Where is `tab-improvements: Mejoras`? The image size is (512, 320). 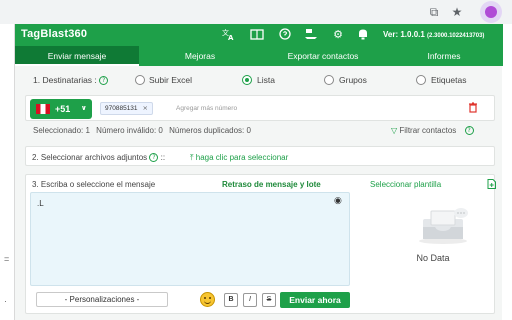 tab-improvements: Mejoras is located at coordinates (200, 56).